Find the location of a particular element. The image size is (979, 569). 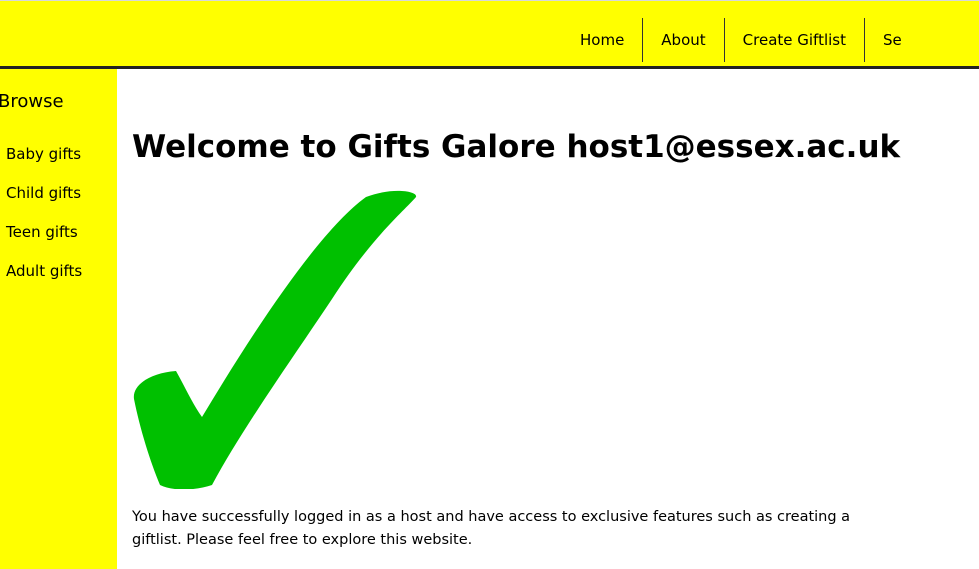

nav-search-link: Se is located at coordinates (892, 40).